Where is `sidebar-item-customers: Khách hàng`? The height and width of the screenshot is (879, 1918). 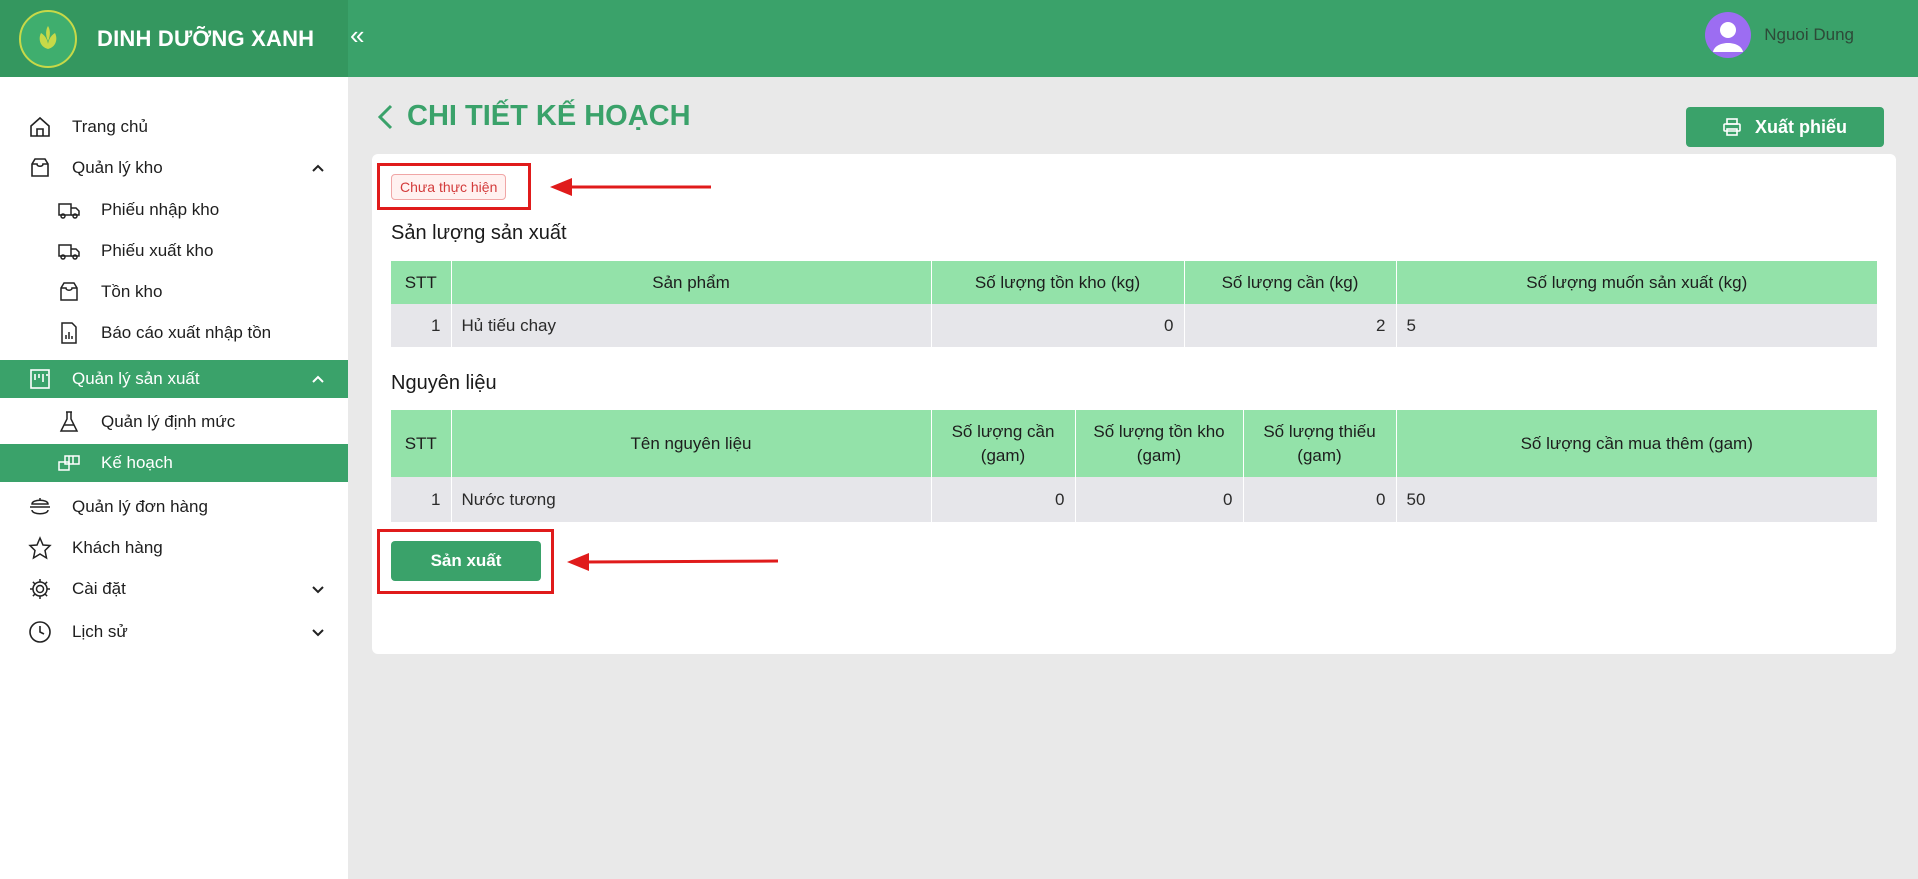 sidebar-item-customers: Khách hàng is located at coordinates (174, 548).